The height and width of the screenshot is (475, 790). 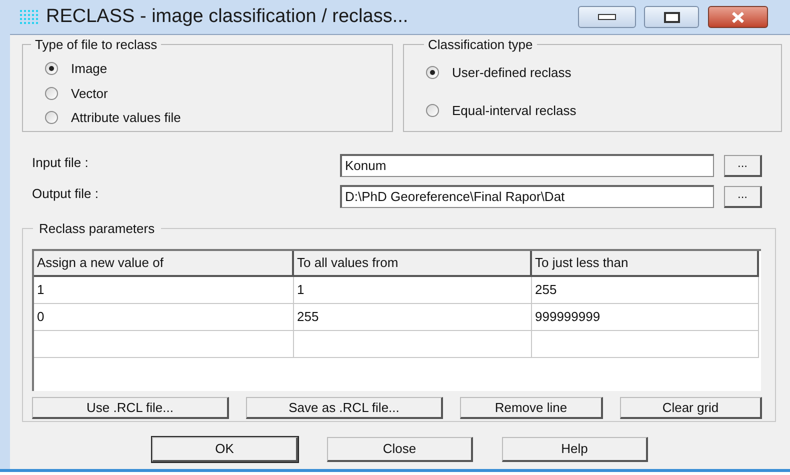 I want to click on radio-label: User-defined reclass, so click(x=512, y=73).